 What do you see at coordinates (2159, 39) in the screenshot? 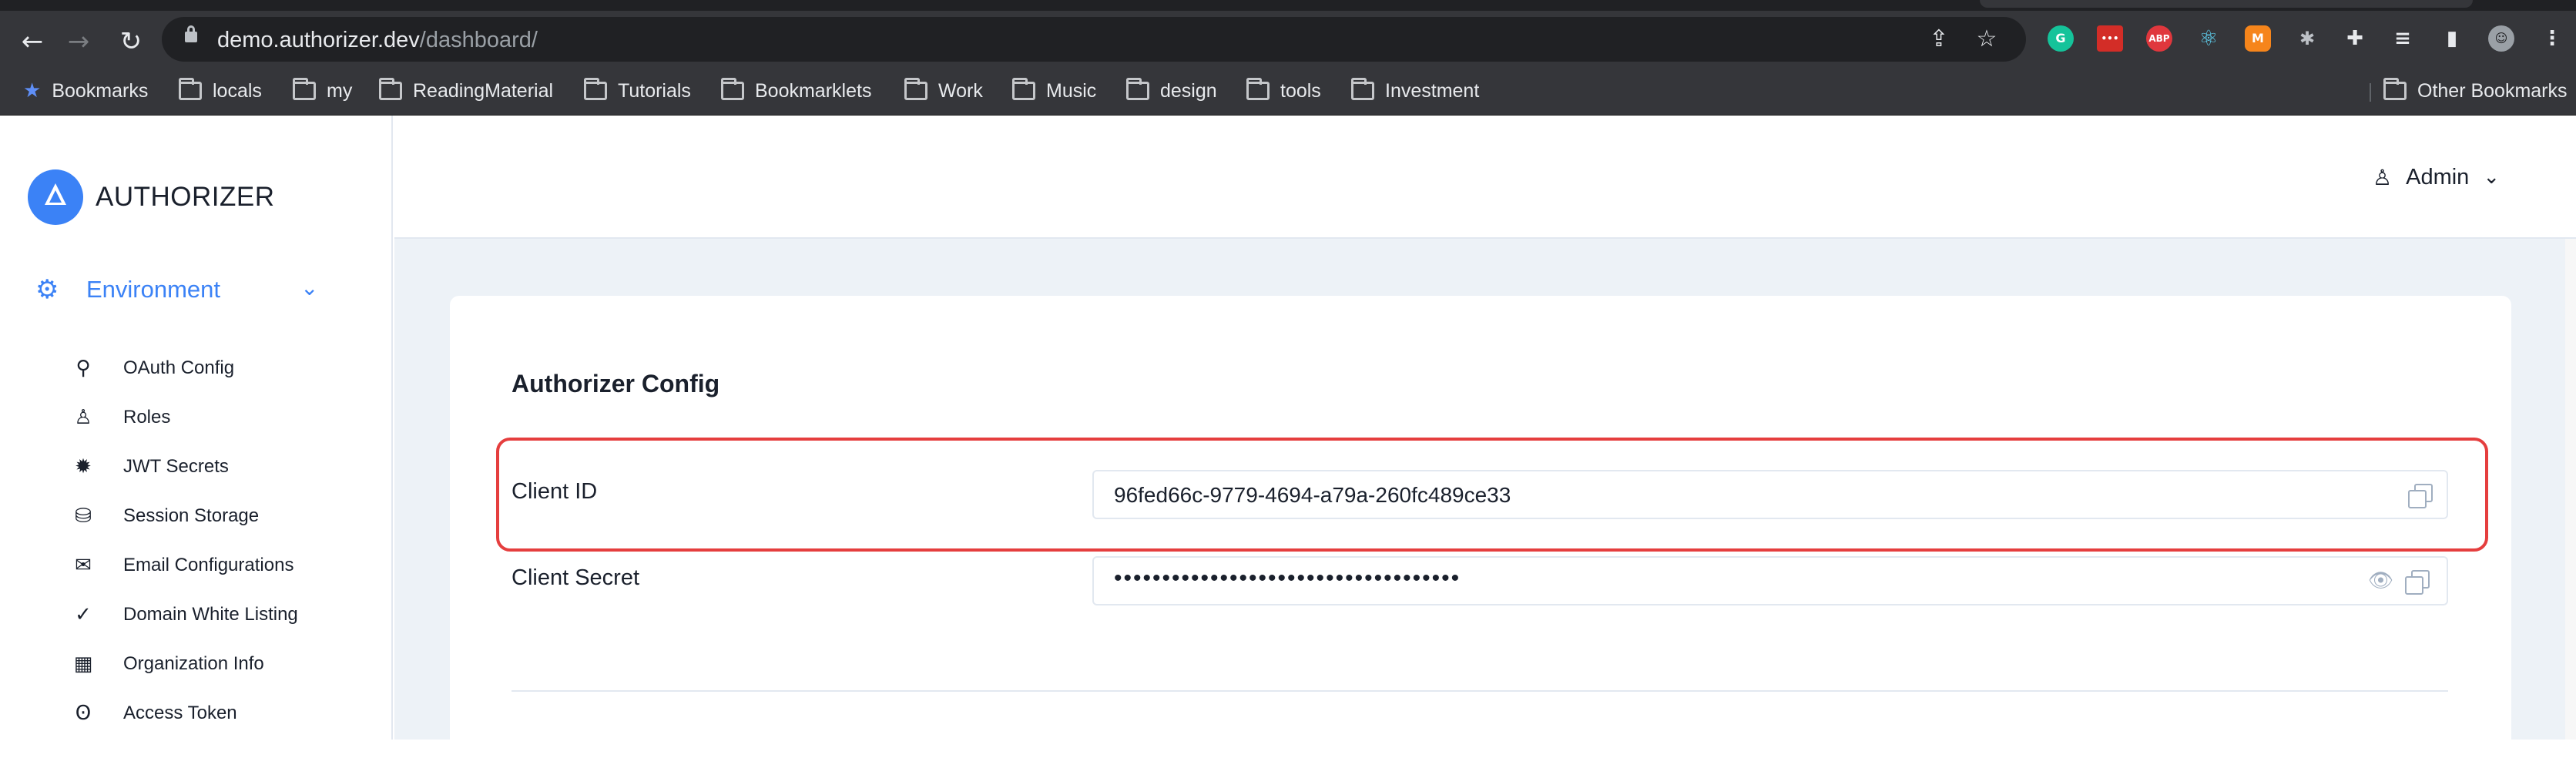
I see `adblock-plus-icon: ABP` at bounding box center [2159, 39].